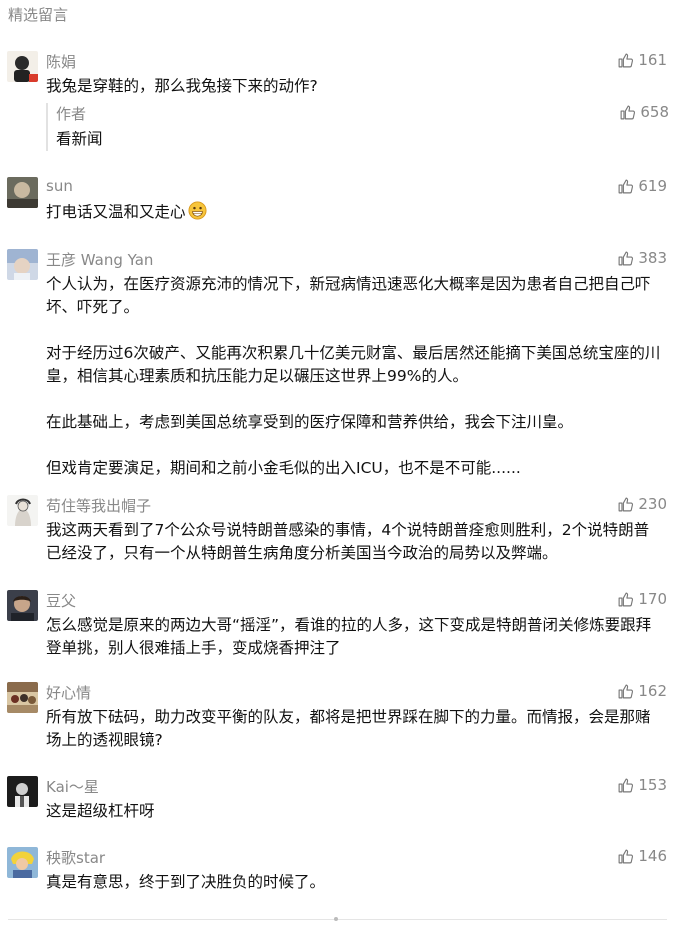 Image resolution: width=675 pixels, height=930 pixels. What do you see at coordinates (197, 210) in the screenshot?
I see `grinning-face-emoji-icon` at bounding box center [197, 210].